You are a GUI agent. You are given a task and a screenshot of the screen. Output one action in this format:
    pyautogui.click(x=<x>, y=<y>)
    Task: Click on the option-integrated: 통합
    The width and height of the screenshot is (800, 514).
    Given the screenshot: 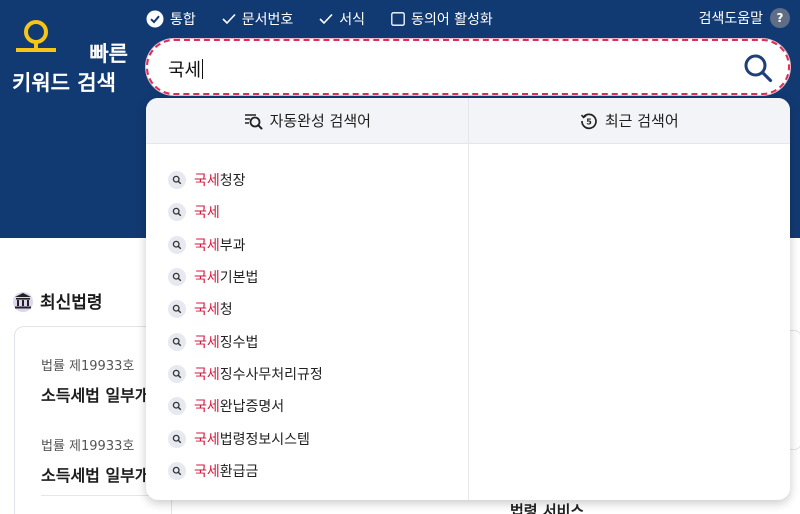 What is the action you would take?
    pyautogui.click(x=171, y=19)
    